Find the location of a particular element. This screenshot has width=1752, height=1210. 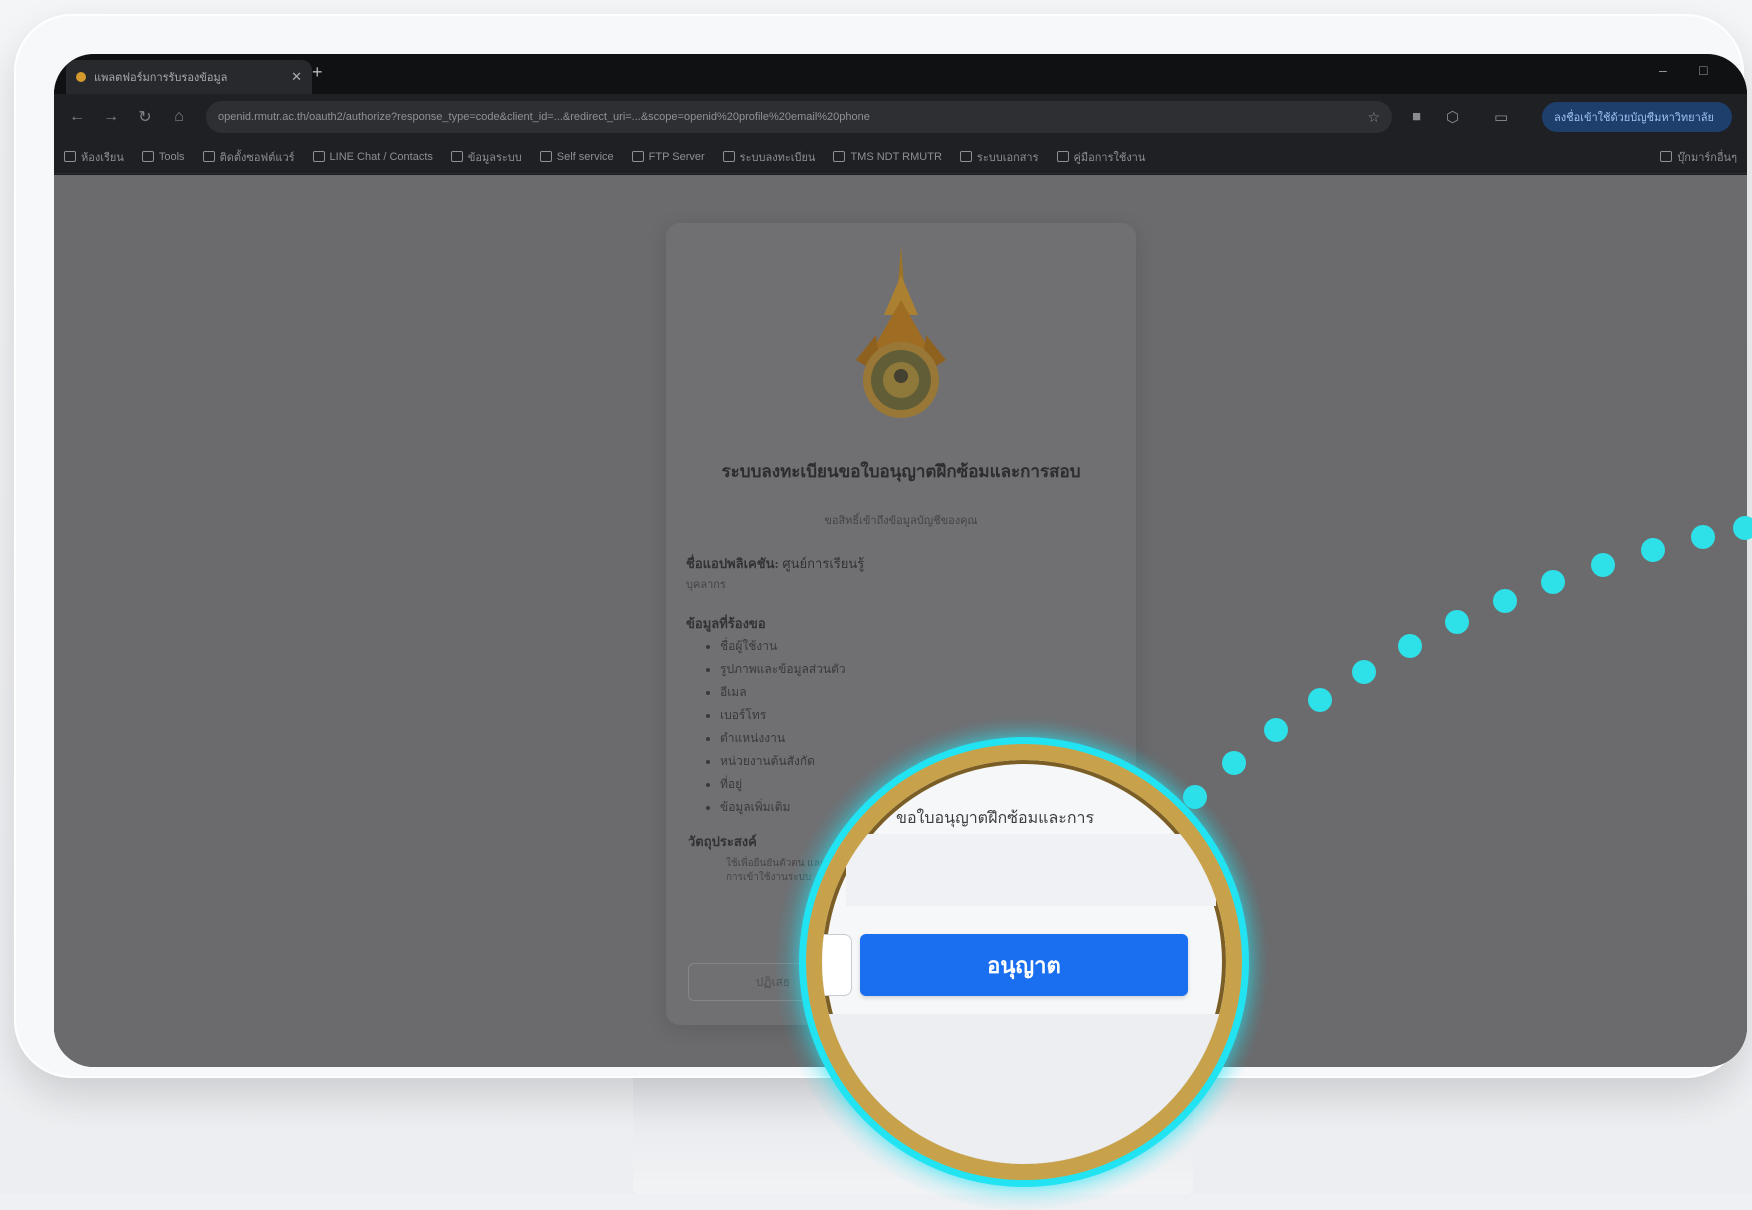

favicon-icon is located at coordinates (81, 77).